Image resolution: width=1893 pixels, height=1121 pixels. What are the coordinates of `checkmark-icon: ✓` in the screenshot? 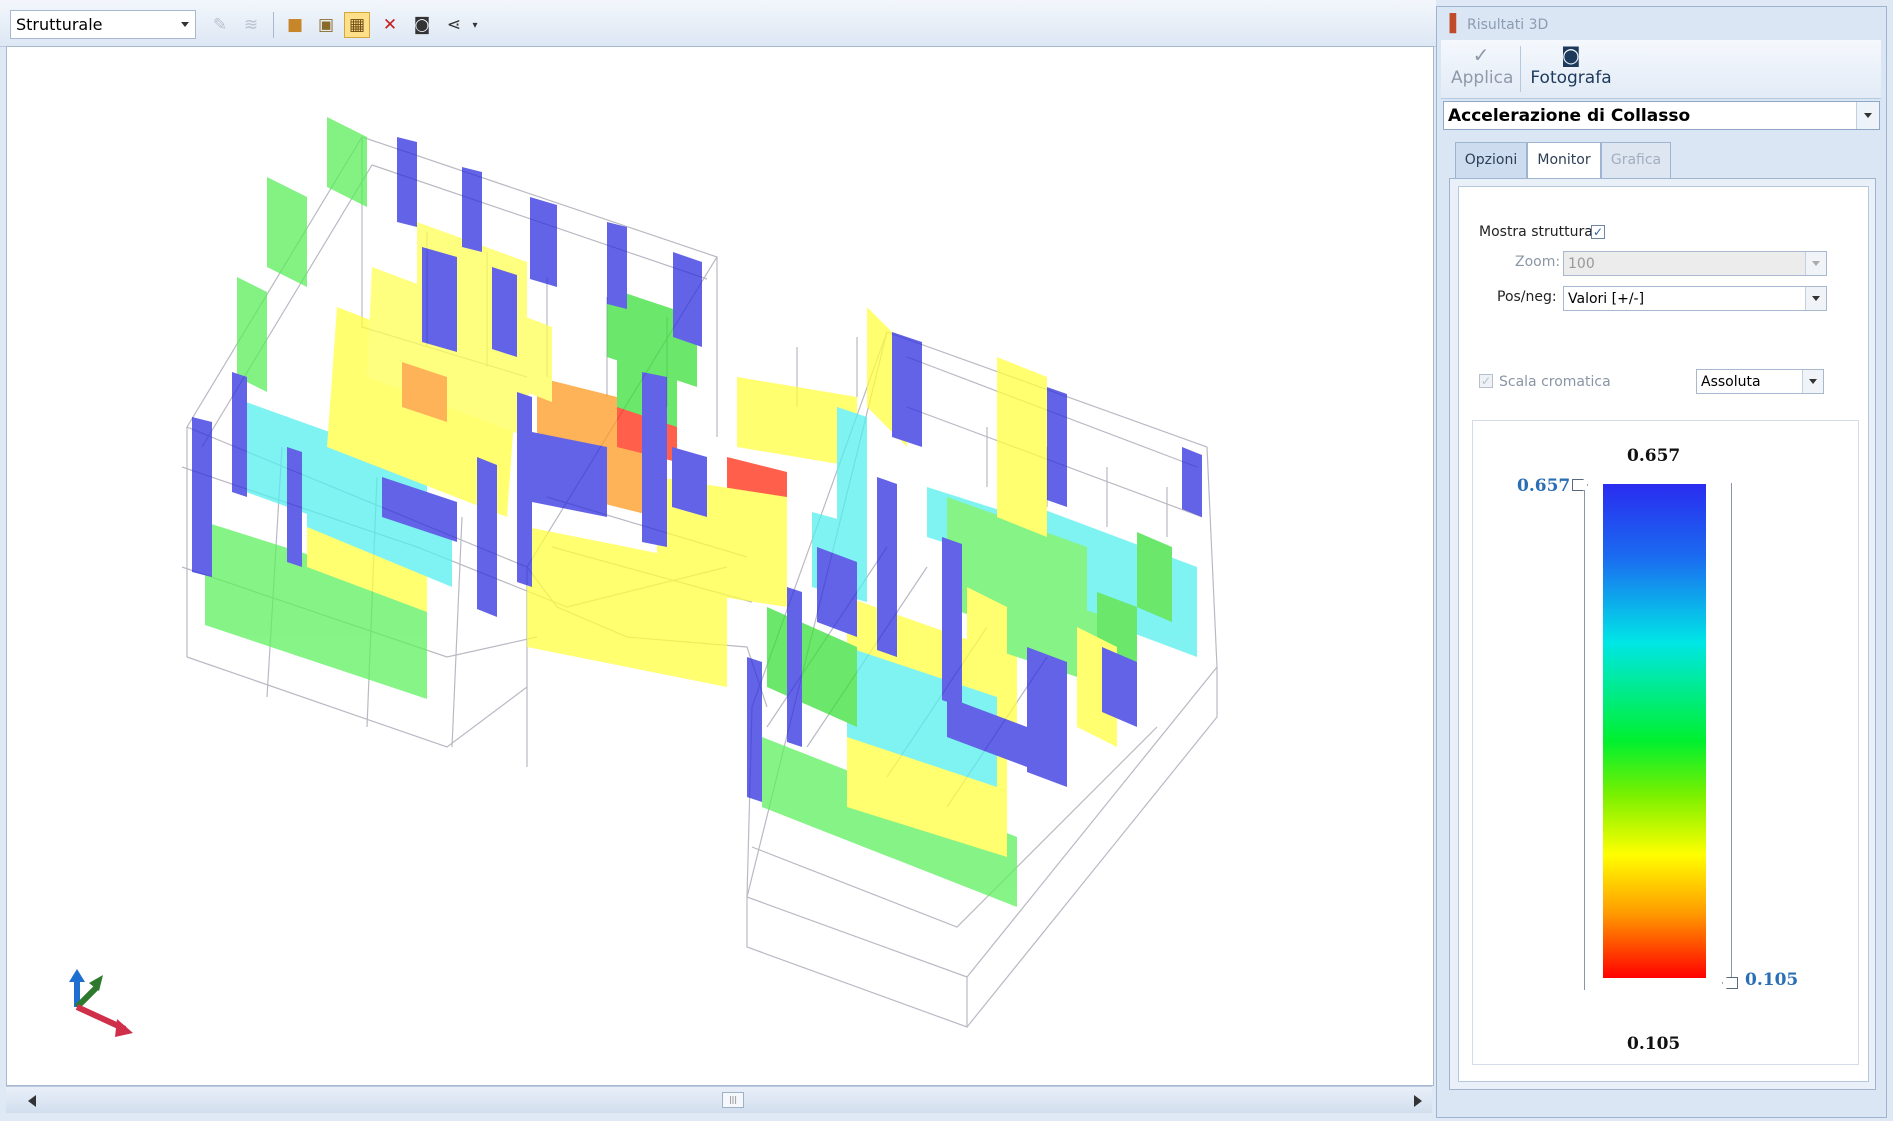 It's located at (1481, 55).